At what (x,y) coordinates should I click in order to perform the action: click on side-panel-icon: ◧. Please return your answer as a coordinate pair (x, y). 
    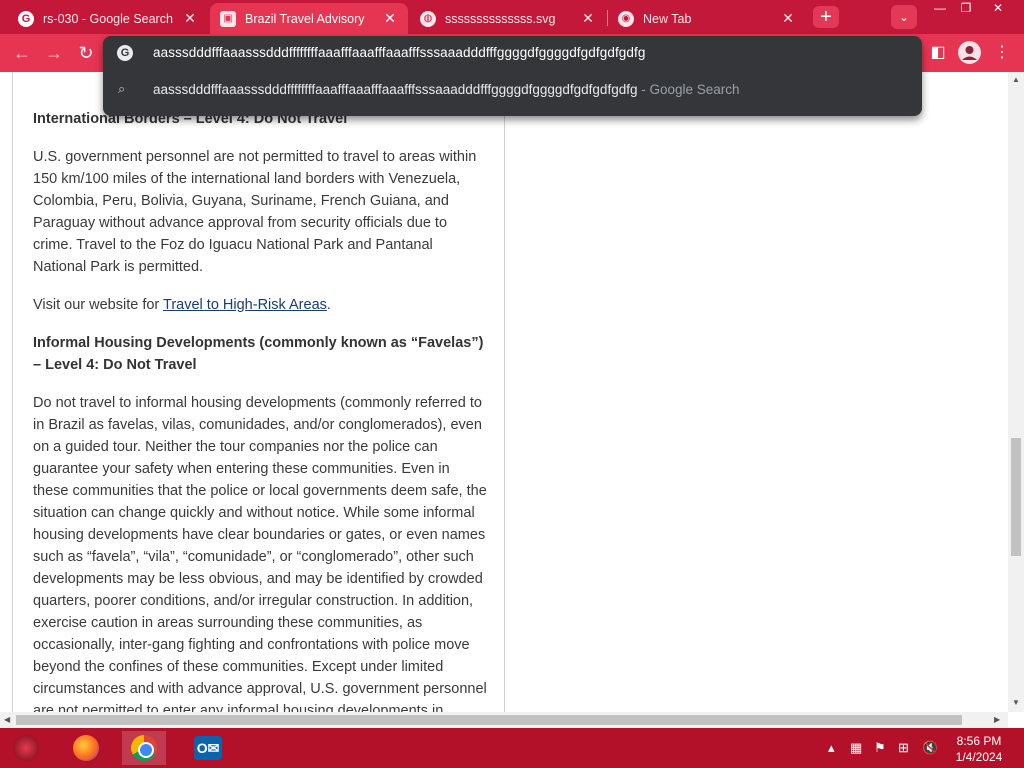
    Looking at the image, I should click on (938, 52).